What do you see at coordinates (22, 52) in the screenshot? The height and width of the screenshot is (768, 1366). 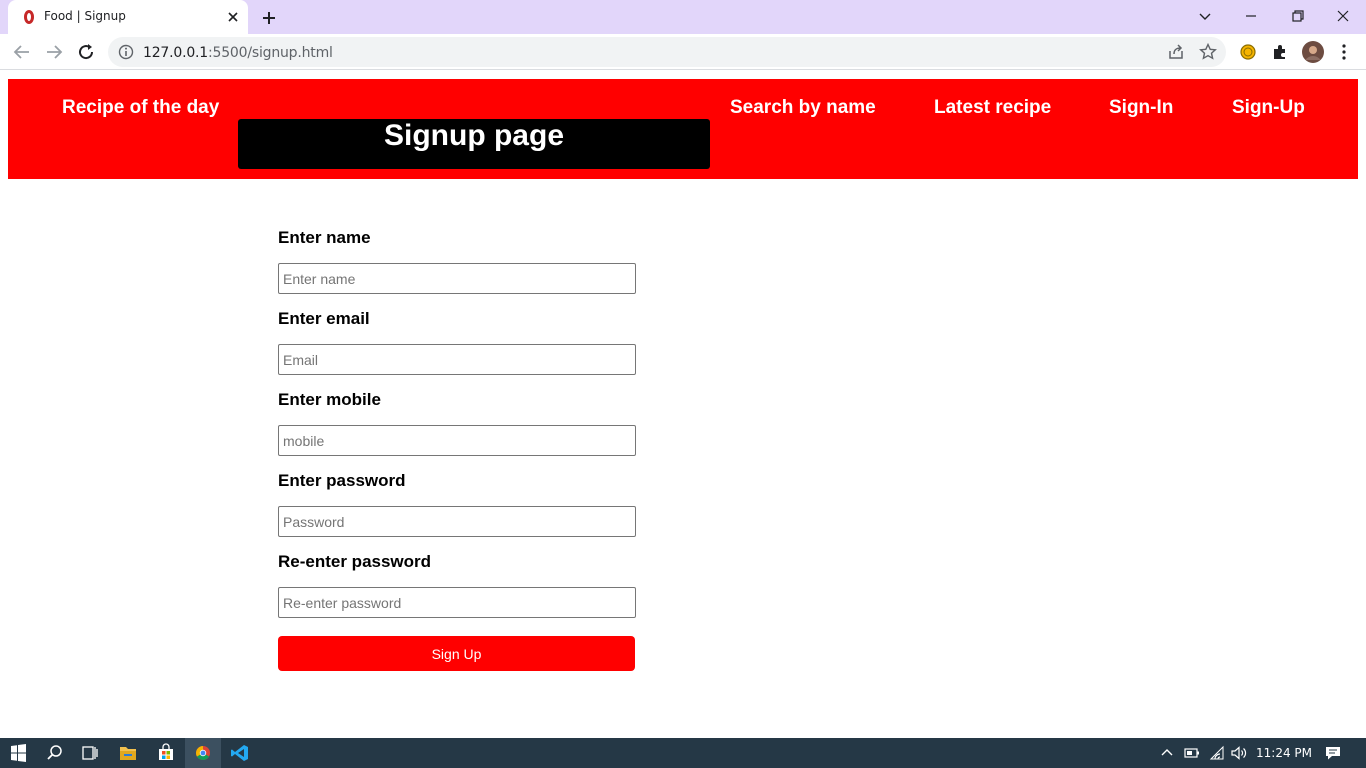 I see `back-arrow-icon` at bounding box center [22, 52].